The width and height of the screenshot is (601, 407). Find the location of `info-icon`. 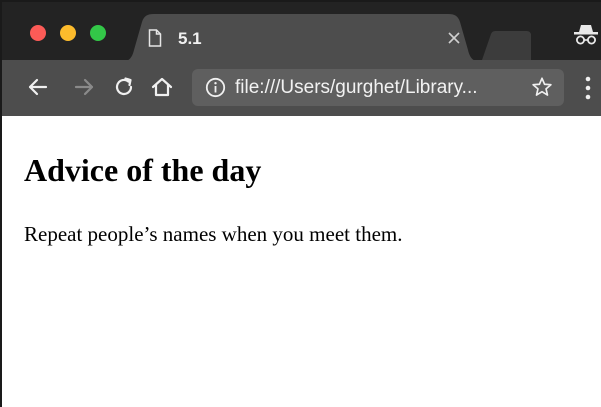

info-icon is located at coordinates (215, 87).